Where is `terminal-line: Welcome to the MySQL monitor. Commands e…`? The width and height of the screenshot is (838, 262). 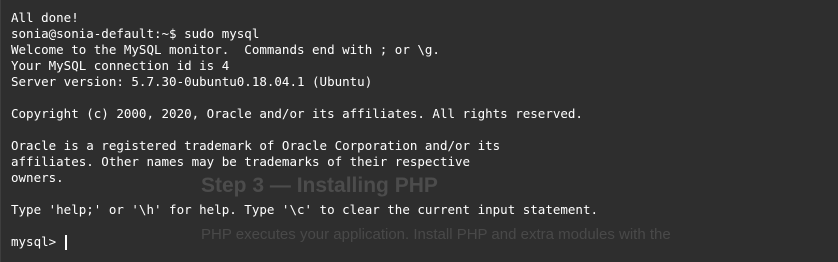 terminal-line: Welcome to the MySQL monitor. Commands e… is located at coordinates (225, 49).